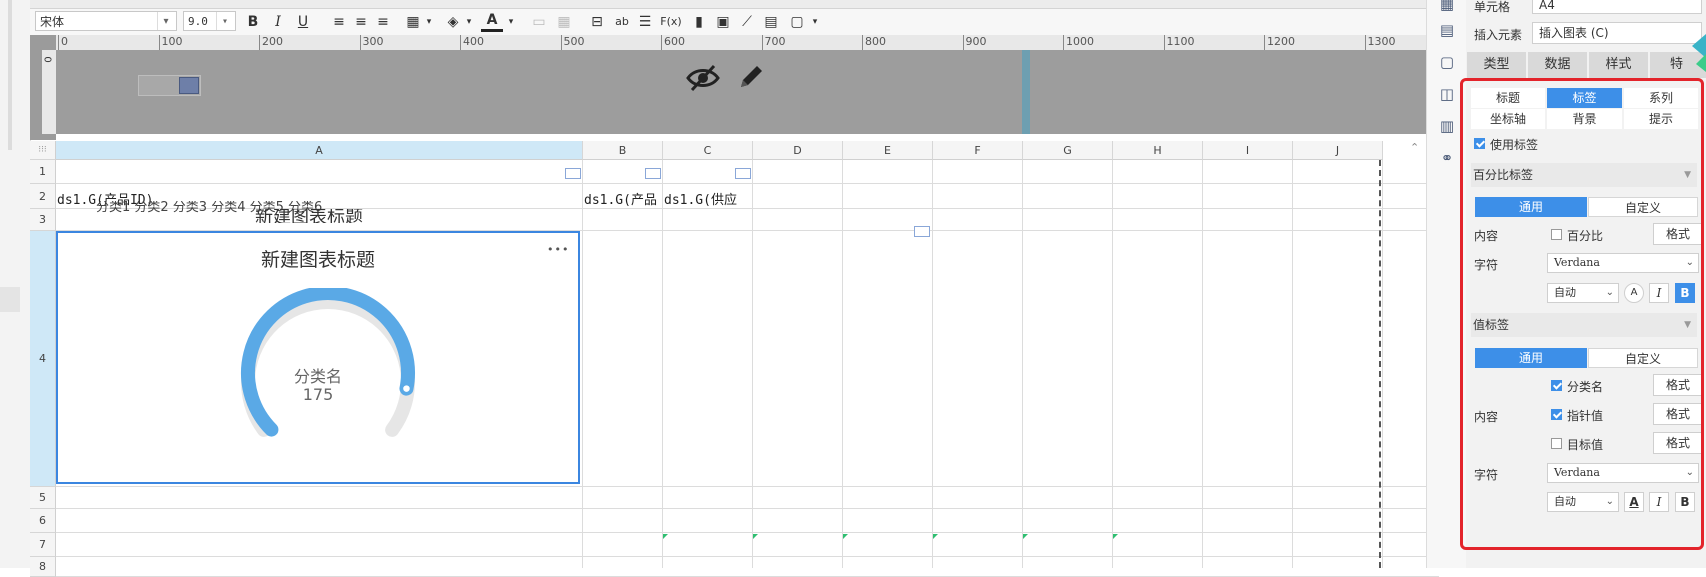  What do you see at coordinates (10, 299) in the screenshot?
I see `left-handle` at bounding box center [10, 299].